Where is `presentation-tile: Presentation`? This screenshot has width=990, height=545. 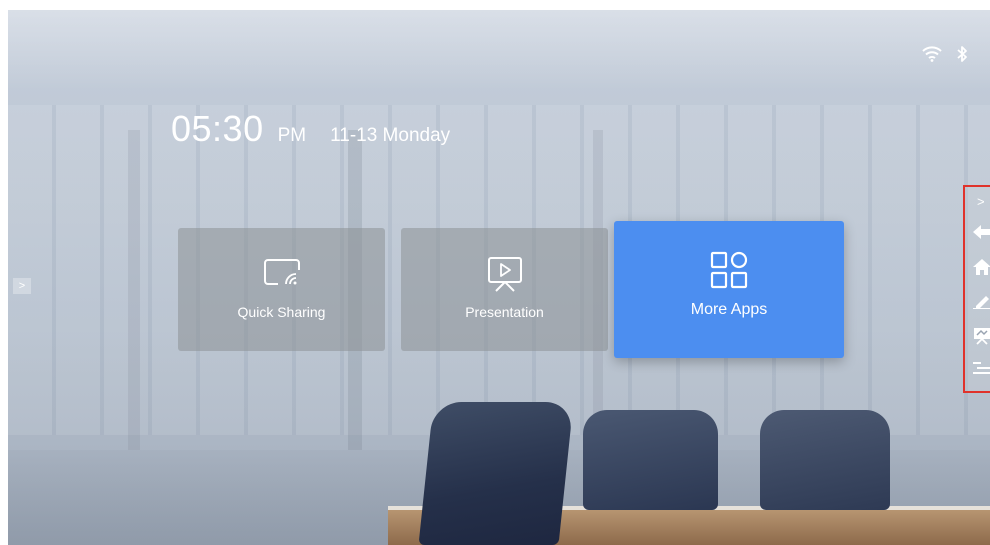
presentation-tile: Presentation is located at coordinates (504, 289).